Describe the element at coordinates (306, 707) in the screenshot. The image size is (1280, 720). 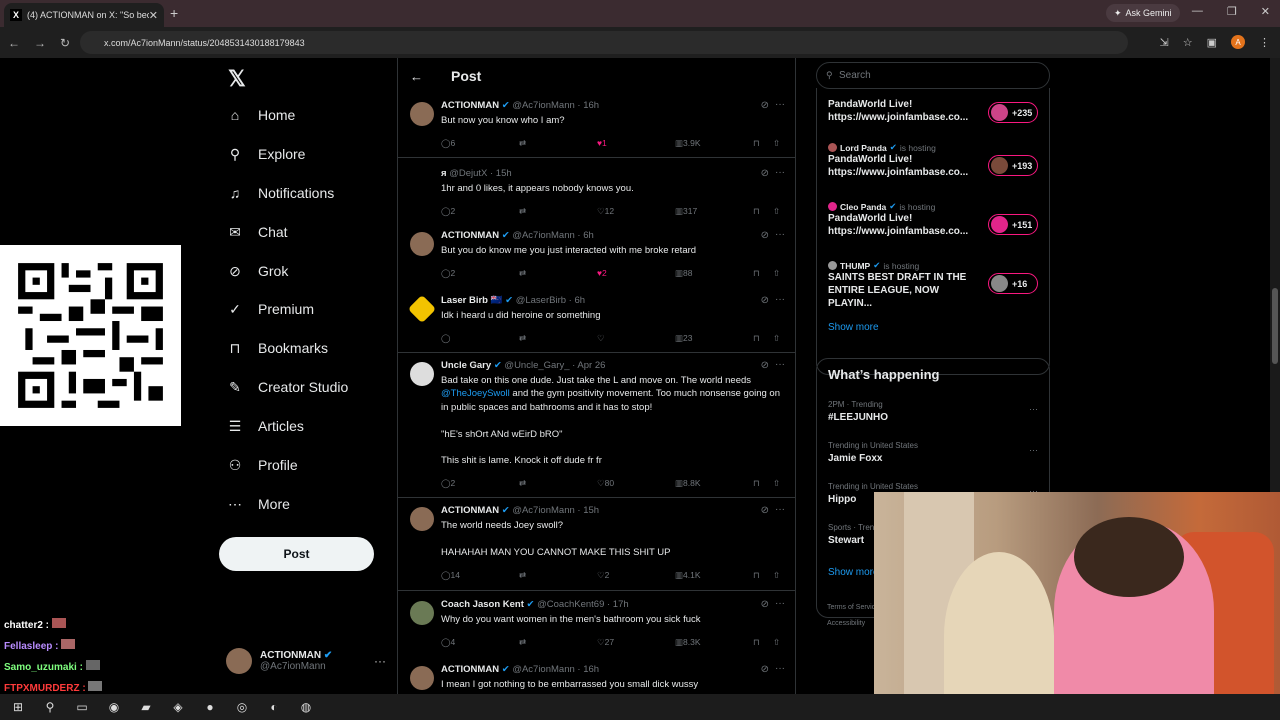
I see `chrome-icon: ◍` at that location.